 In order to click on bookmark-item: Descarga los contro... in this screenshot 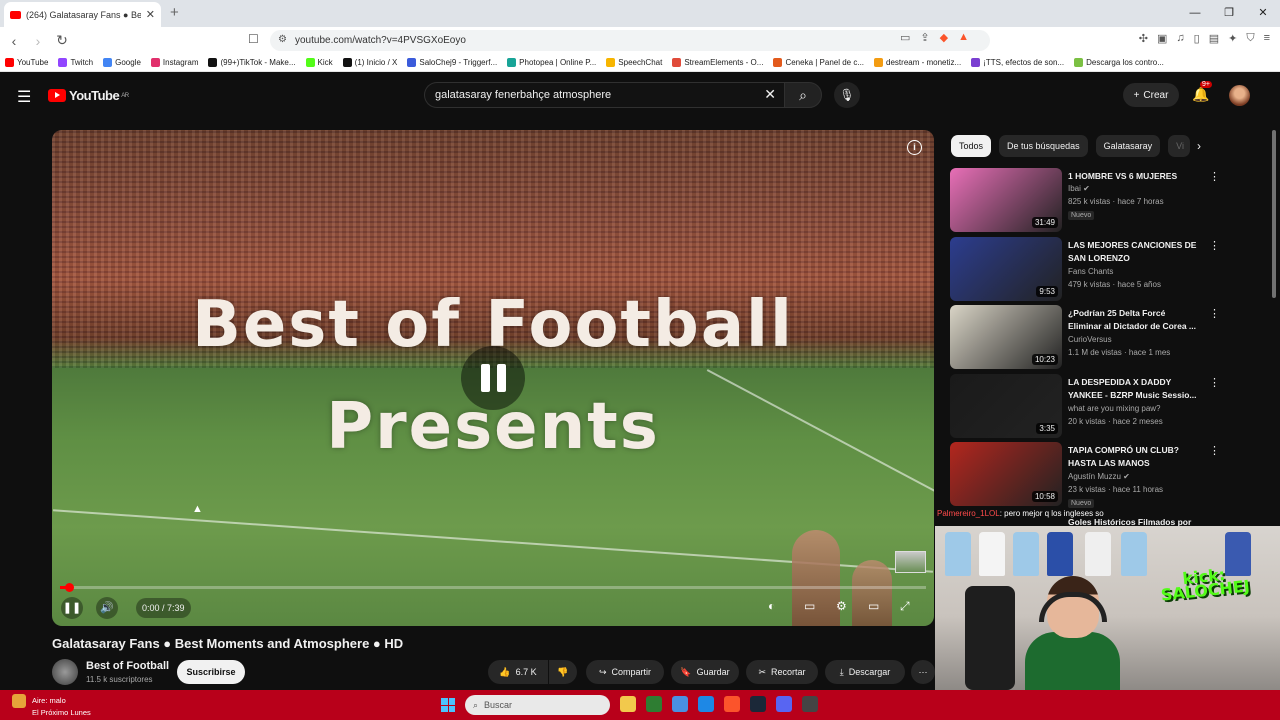, I will do `click(1119, 62)`.